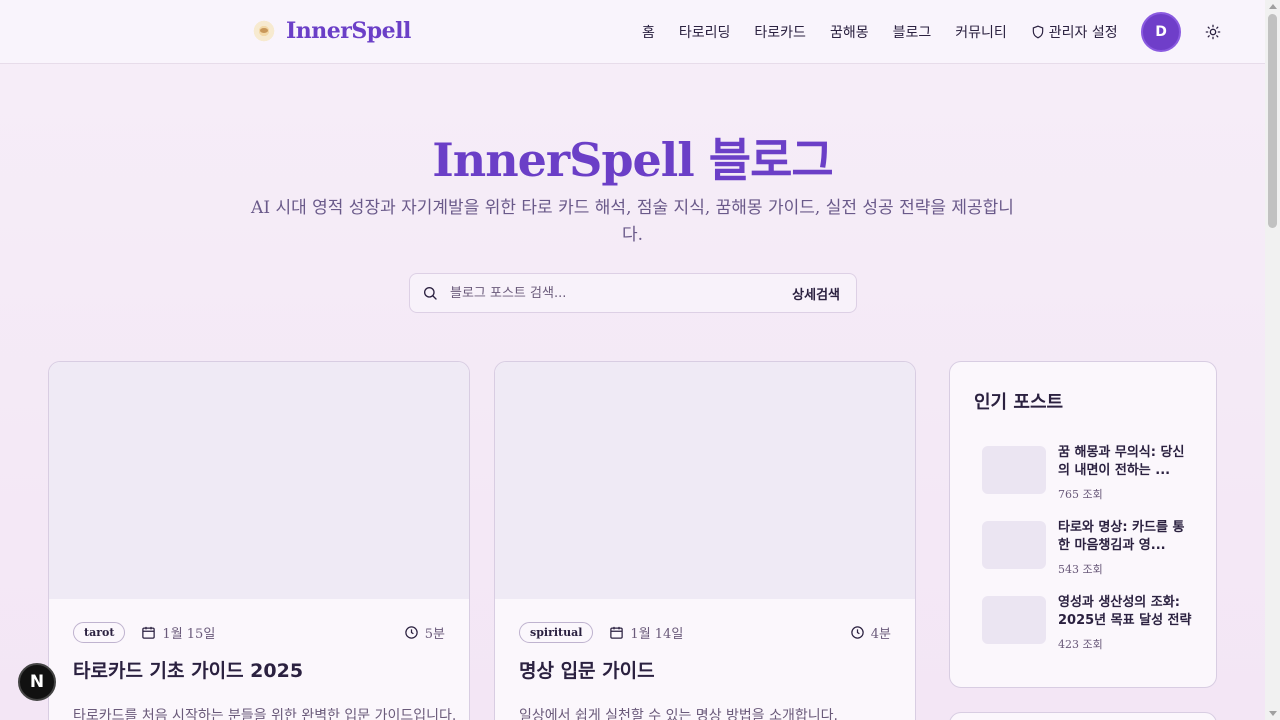  I want to click on theme-toggle-button, so click(1213, 32).